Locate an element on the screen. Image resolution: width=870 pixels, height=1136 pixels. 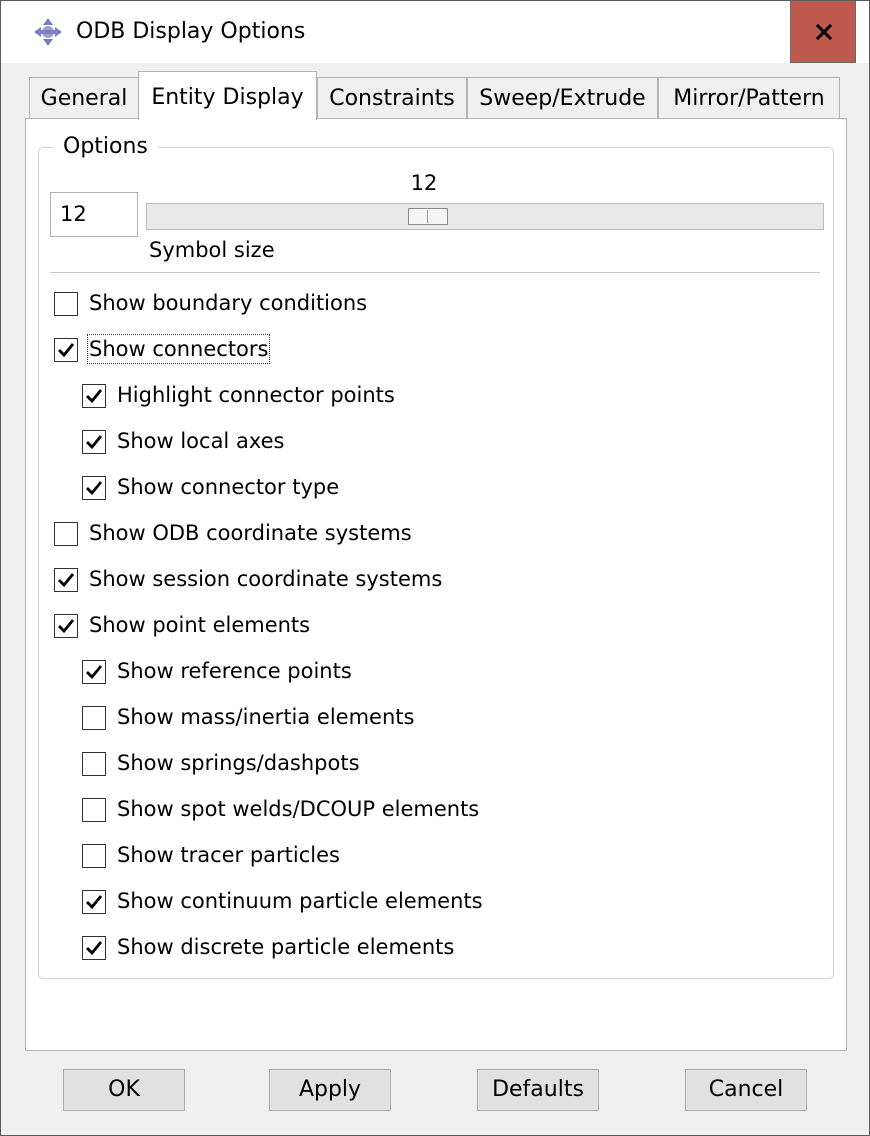
checkbox-label: Show spot welds/DCOUP elements is located at coordinates (298, 809).